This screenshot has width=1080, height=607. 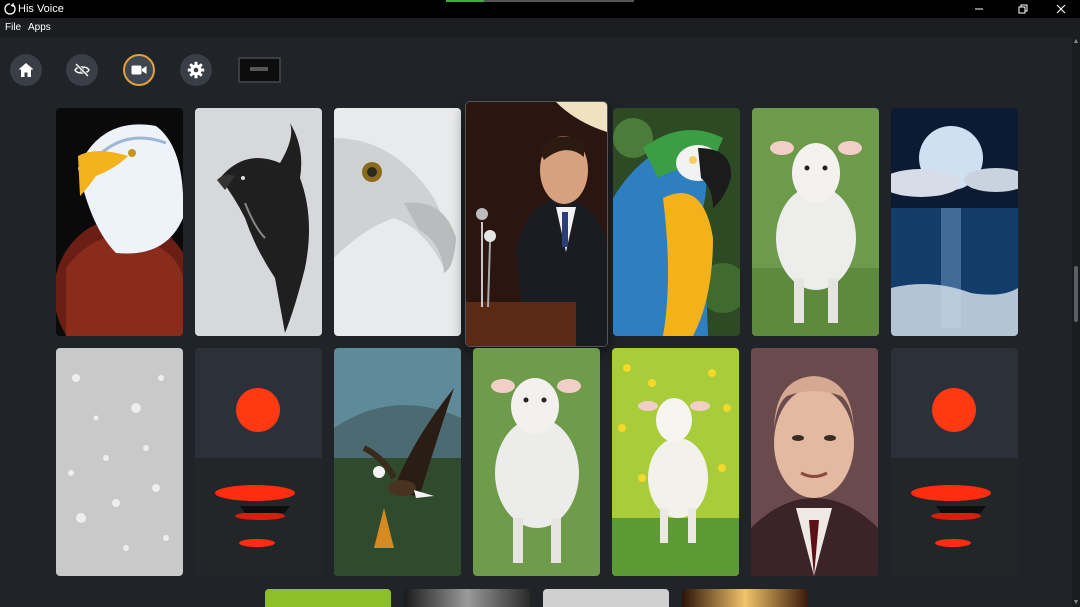 I want to click on tile-green-field, so click(x=328, y=598).